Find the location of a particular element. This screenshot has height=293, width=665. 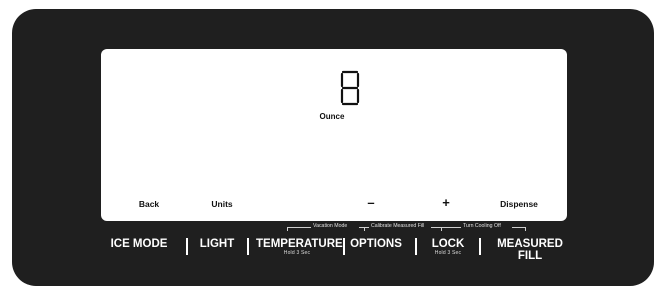

ice-mode-button: ICE MODE is located at coordinates (139, 247).